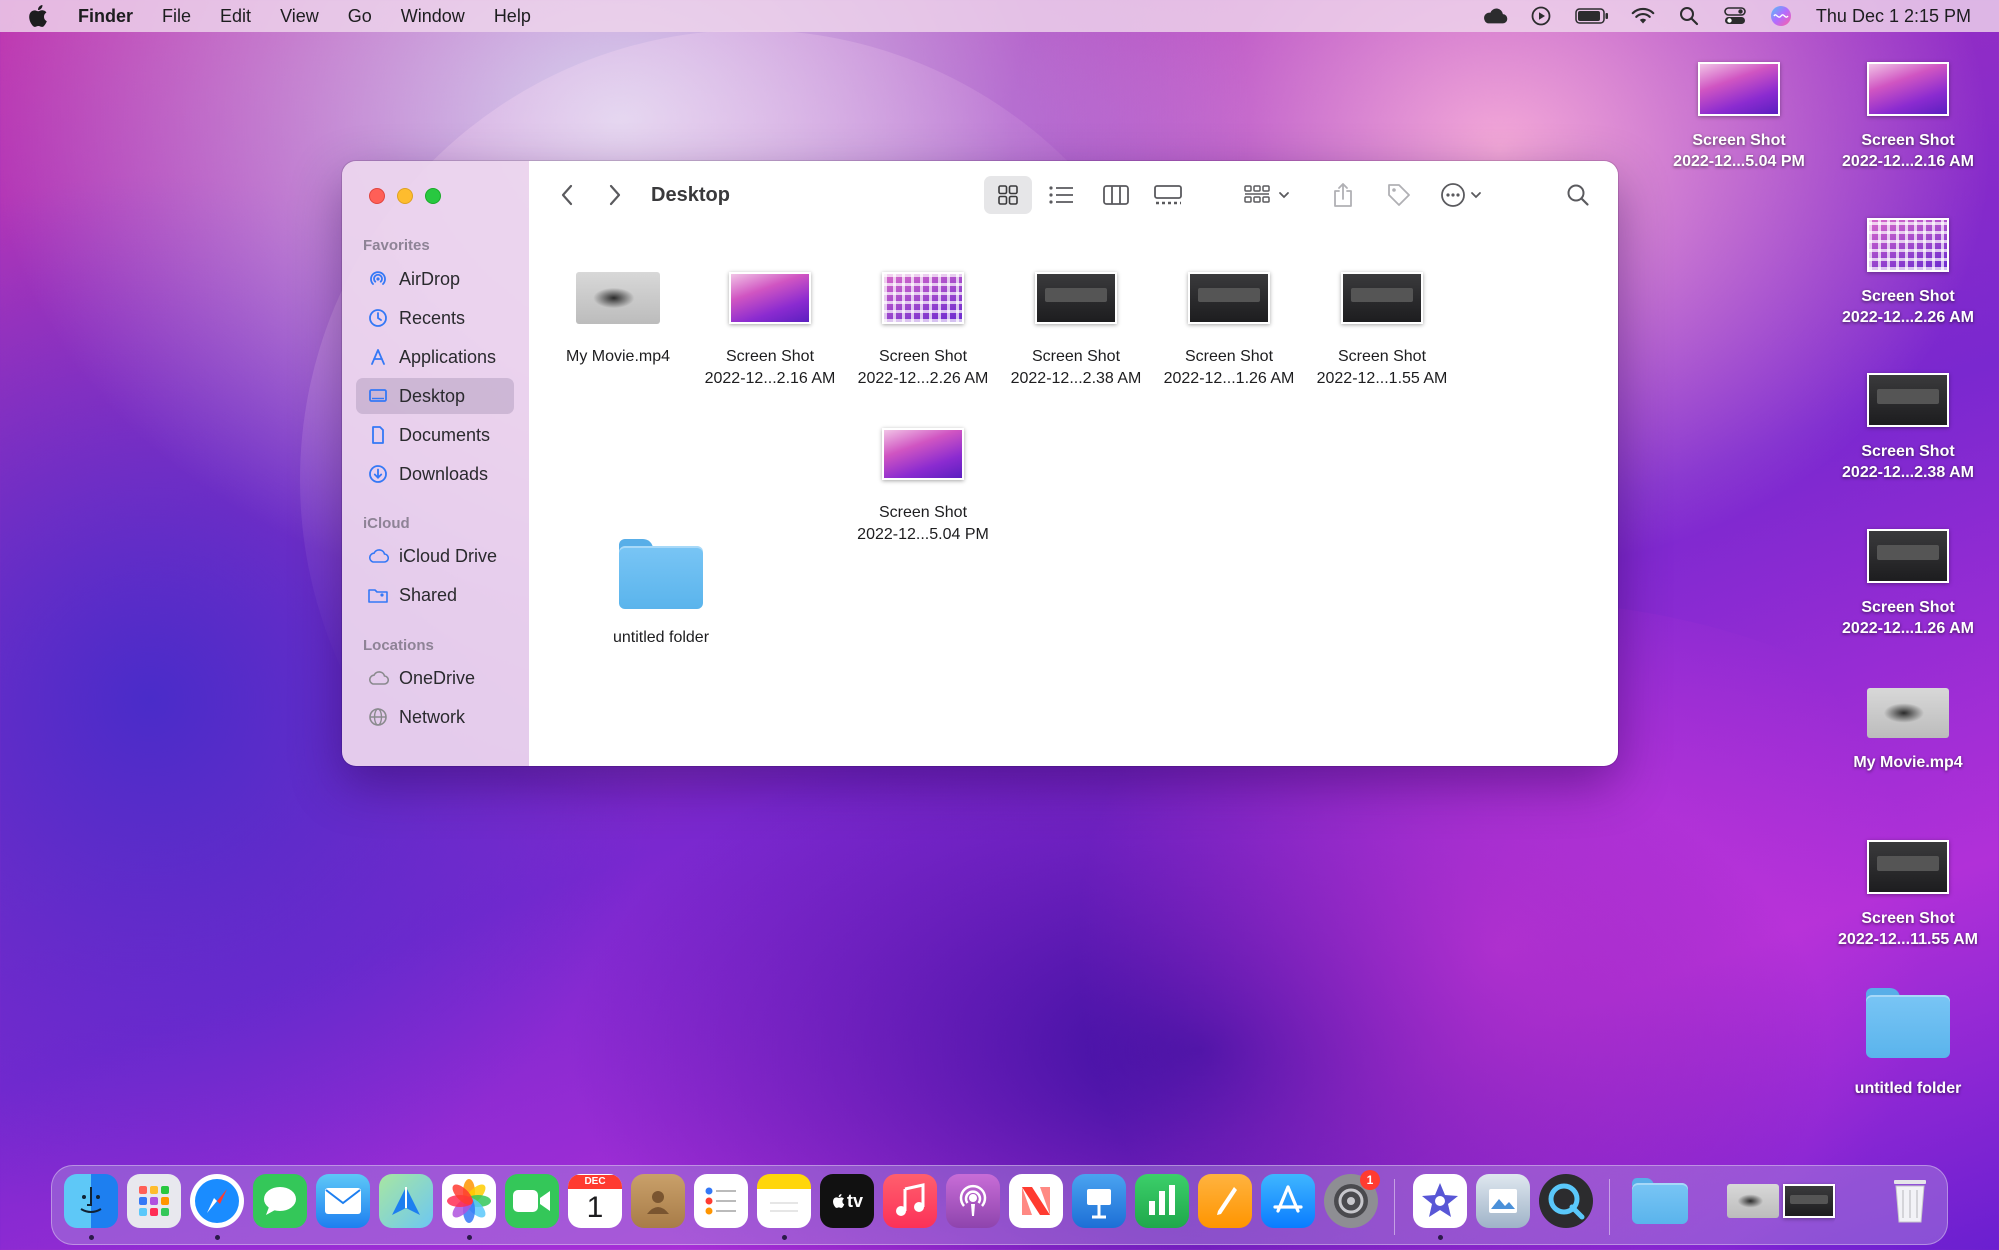 The width and height of the screenshot is (1999, 1250). Describe the element at coordinates (406, 1201) in the screenshot. I see `maps-icon` at that location.